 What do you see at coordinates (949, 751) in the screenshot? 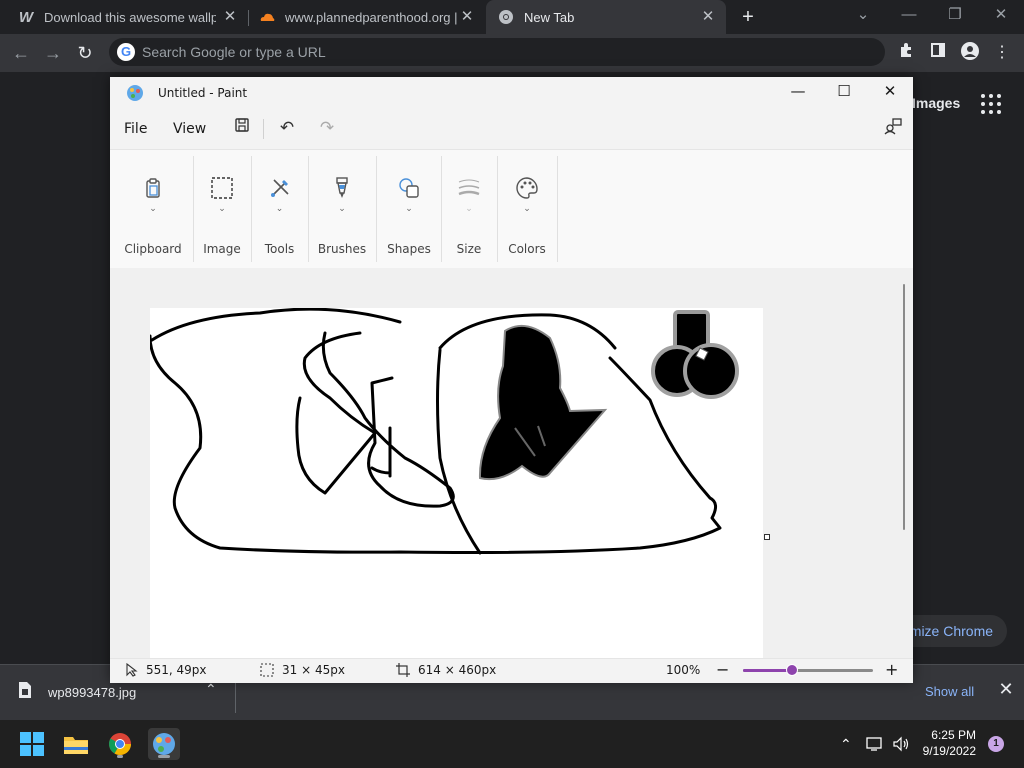
I see `clock-date: 9/19/2022` at bounding box center [949, 751].